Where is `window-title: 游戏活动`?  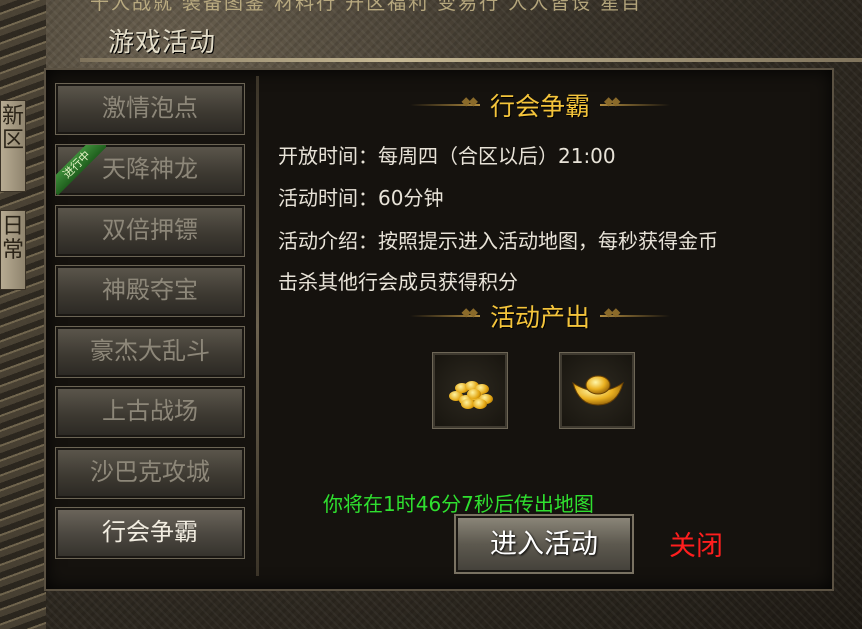
window-title: 游戏活动 is located at coordinates (162, 42).